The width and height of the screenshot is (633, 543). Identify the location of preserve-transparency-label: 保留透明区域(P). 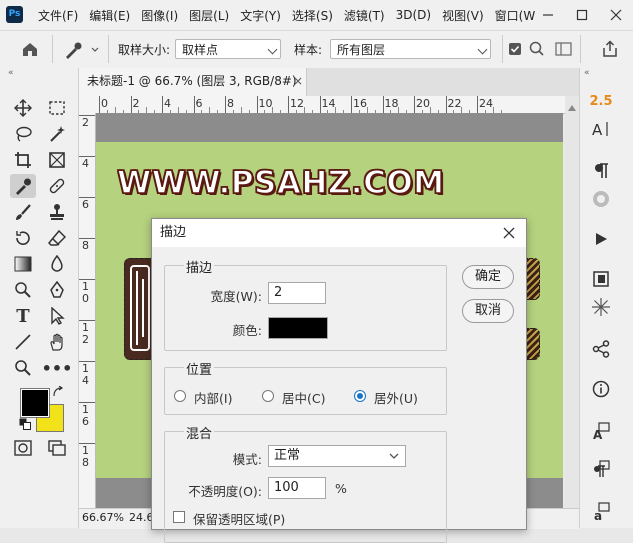
(239, 518).